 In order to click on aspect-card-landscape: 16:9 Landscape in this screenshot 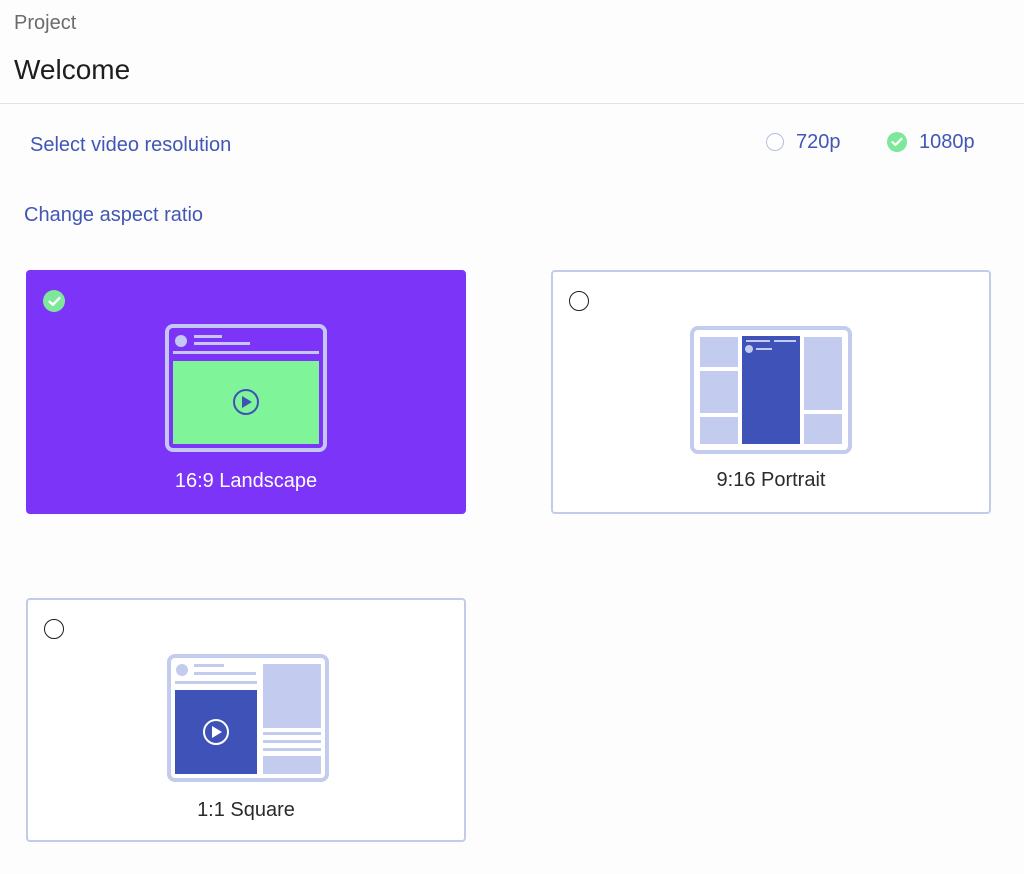, I will do `click(246, 392)`.